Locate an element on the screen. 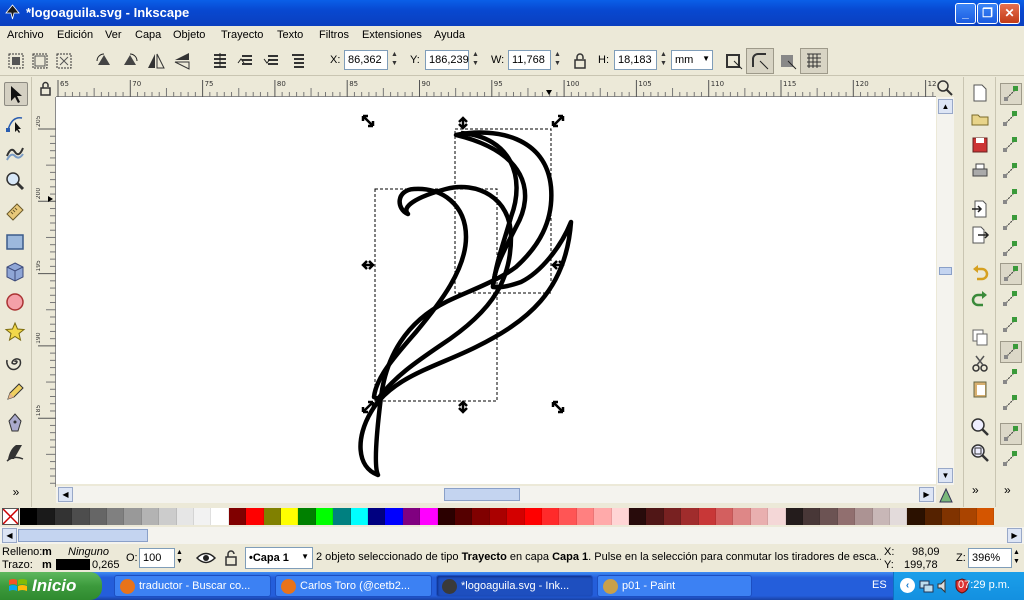 This screenshot has width=1024, height=600. stroke-color-swatch is located at coordinates (73, 564).